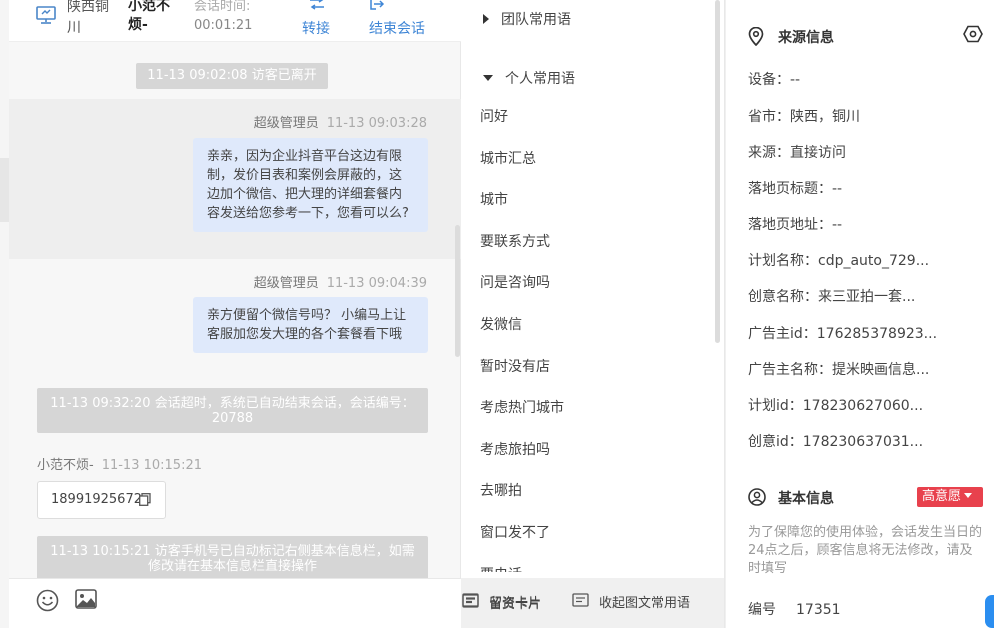  What do you see at coordinates (377, 5) in the screenshot?
I see `exit-icon` at bounding box center [377, 5].